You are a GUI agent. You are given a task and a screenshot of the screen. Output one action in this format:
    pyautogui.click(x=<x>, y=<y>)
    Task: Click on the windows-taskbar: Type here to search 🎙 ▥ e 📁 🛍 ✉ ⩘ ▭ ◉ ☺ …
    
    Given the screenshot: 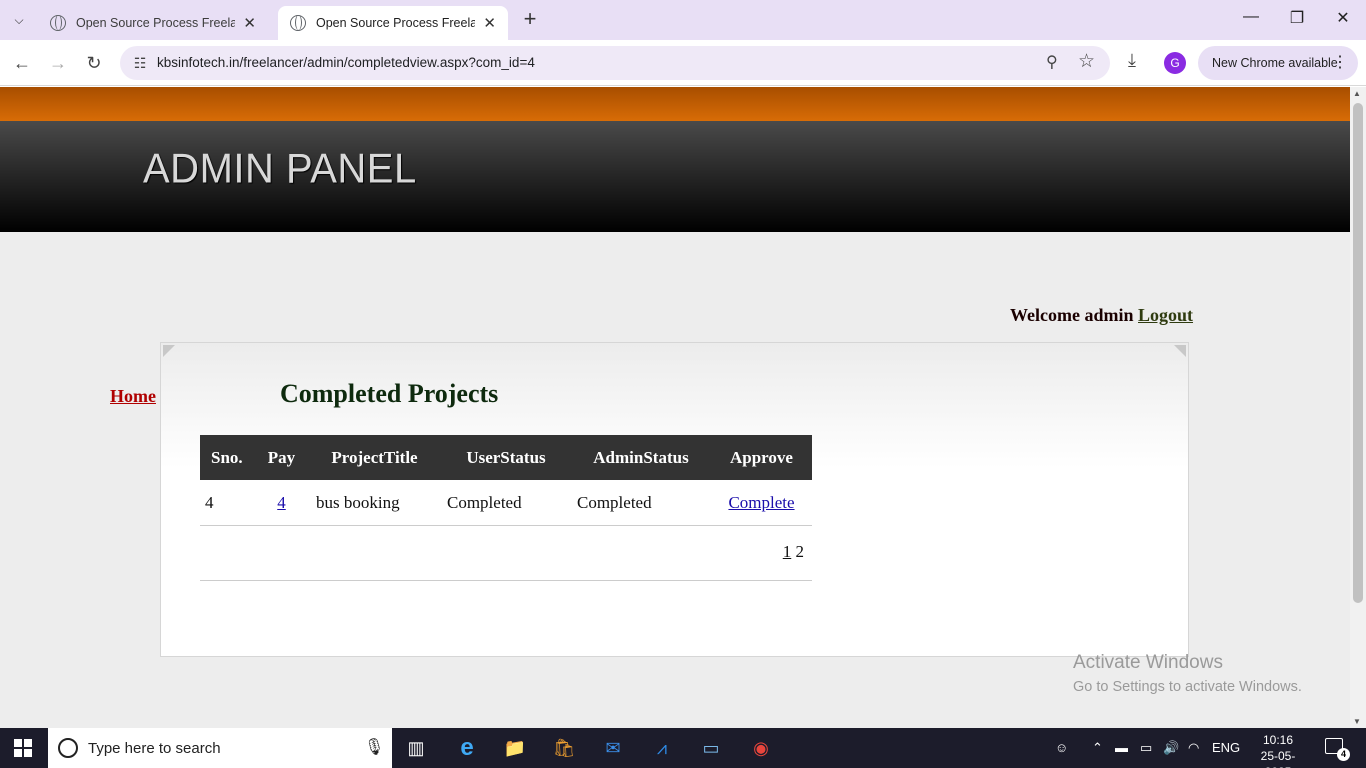 What is the action you would take?
    pyautogui.click(x=683, y=748)
    